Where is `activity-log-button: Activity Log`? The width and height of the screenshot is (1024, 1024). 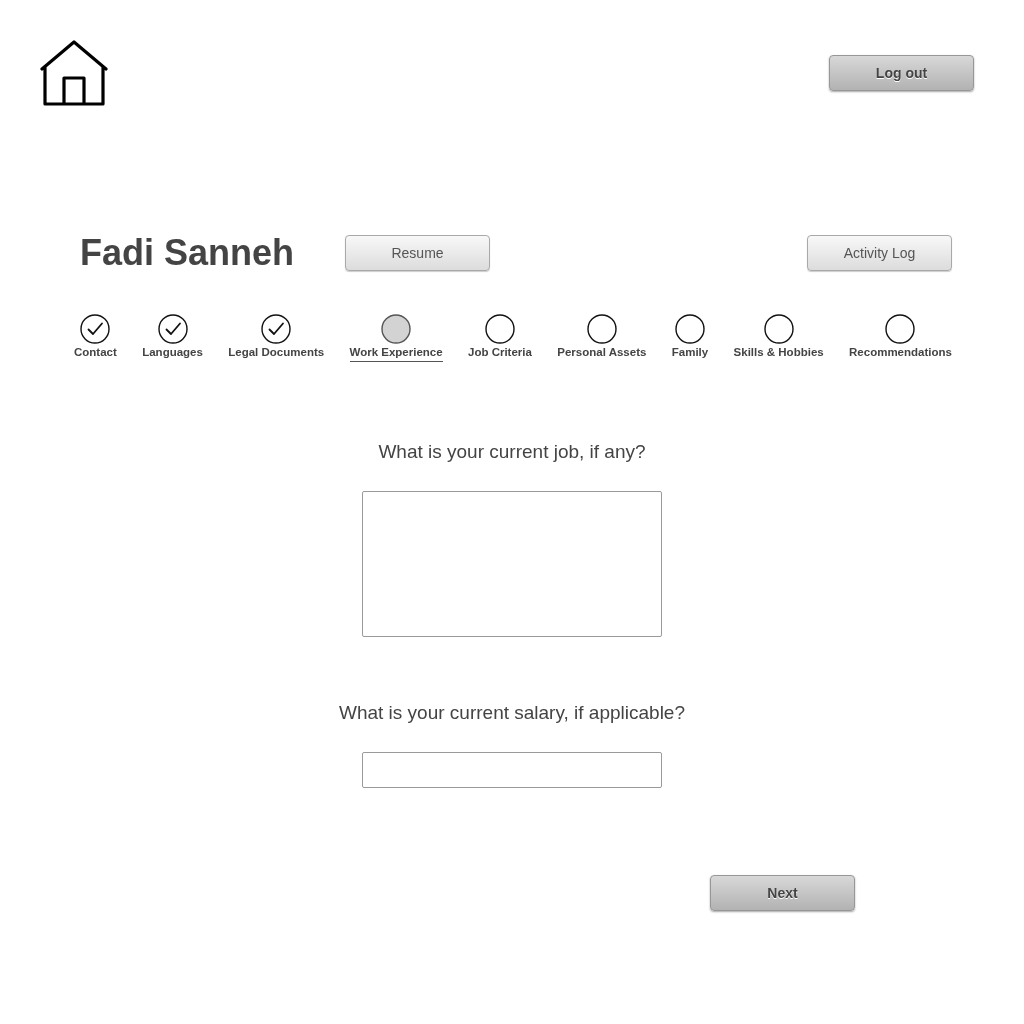
activity-log-button: Activity Log is located at coordinates (879, 253).